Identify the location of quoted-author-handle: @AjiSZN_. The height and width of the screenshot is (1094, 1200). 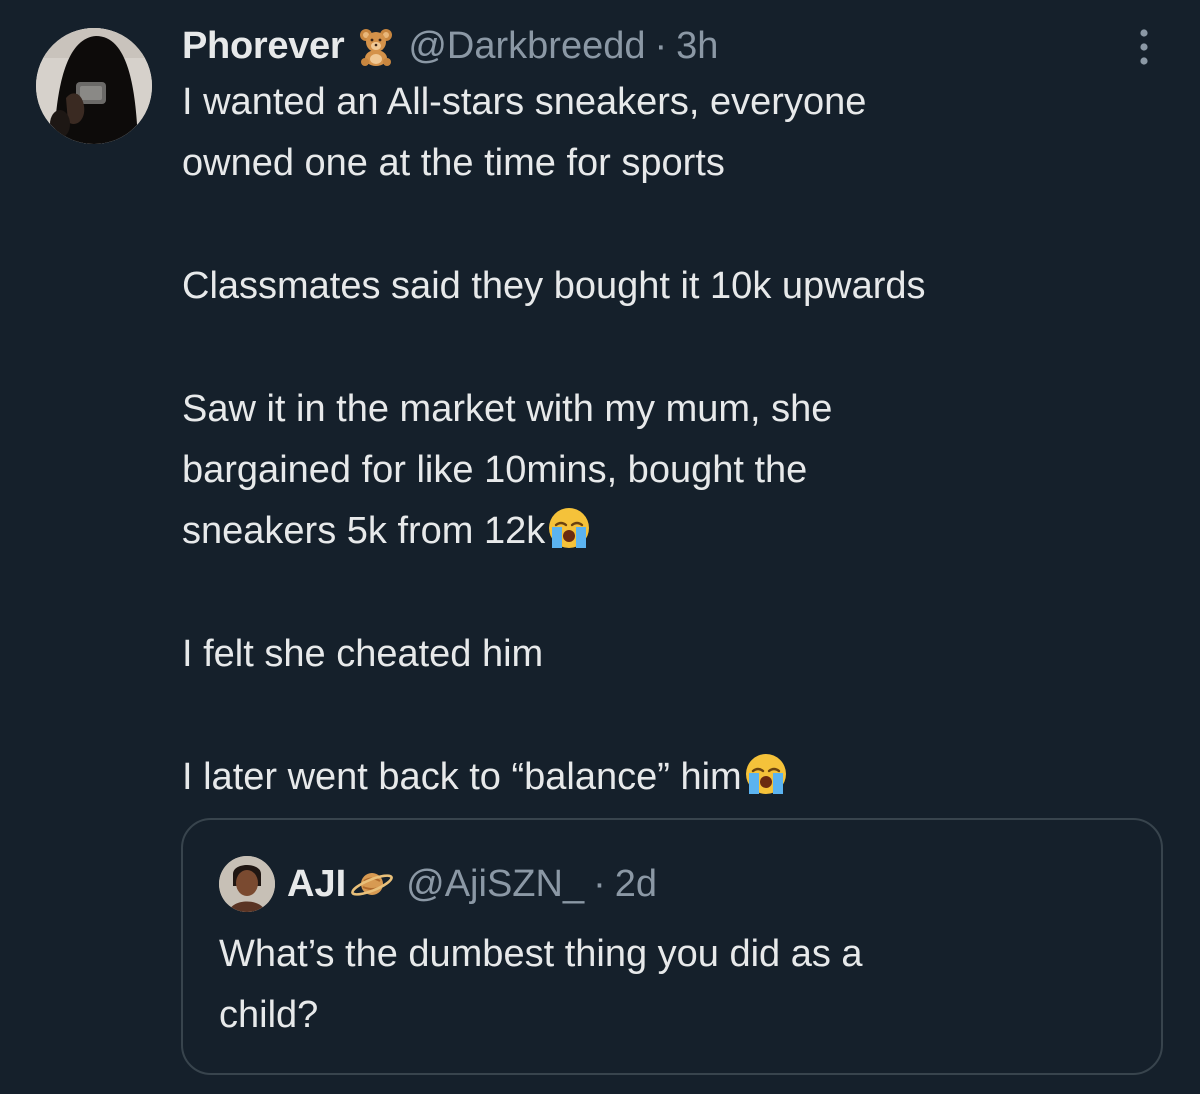
(495, 884).